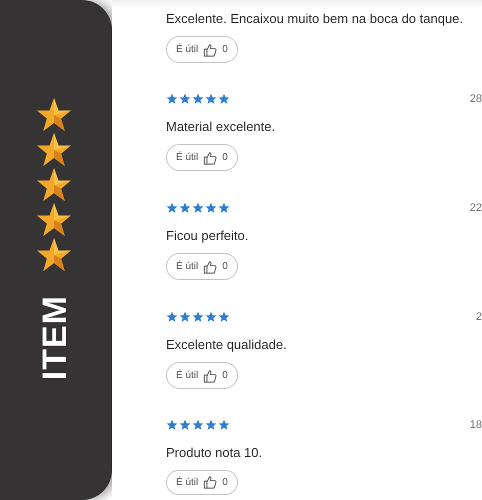 This screenshot has height=500, width=482. Describe the element at coordinates (315, 19) in the screenshot. I see `review-text: Excelente. Encaixou muito bem na boca do tanque.` at that location.